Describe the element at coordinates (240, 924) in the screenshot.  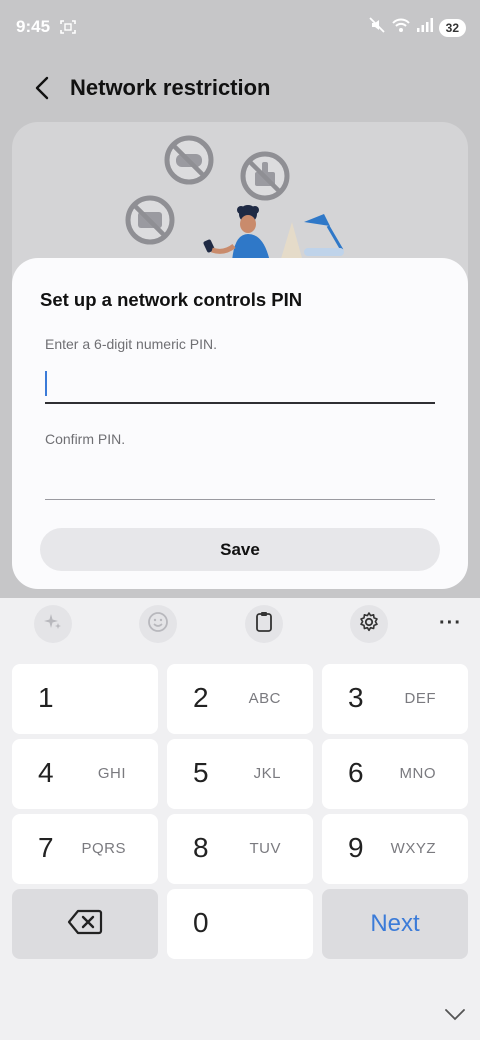
I see `key-0: 0` at that location.